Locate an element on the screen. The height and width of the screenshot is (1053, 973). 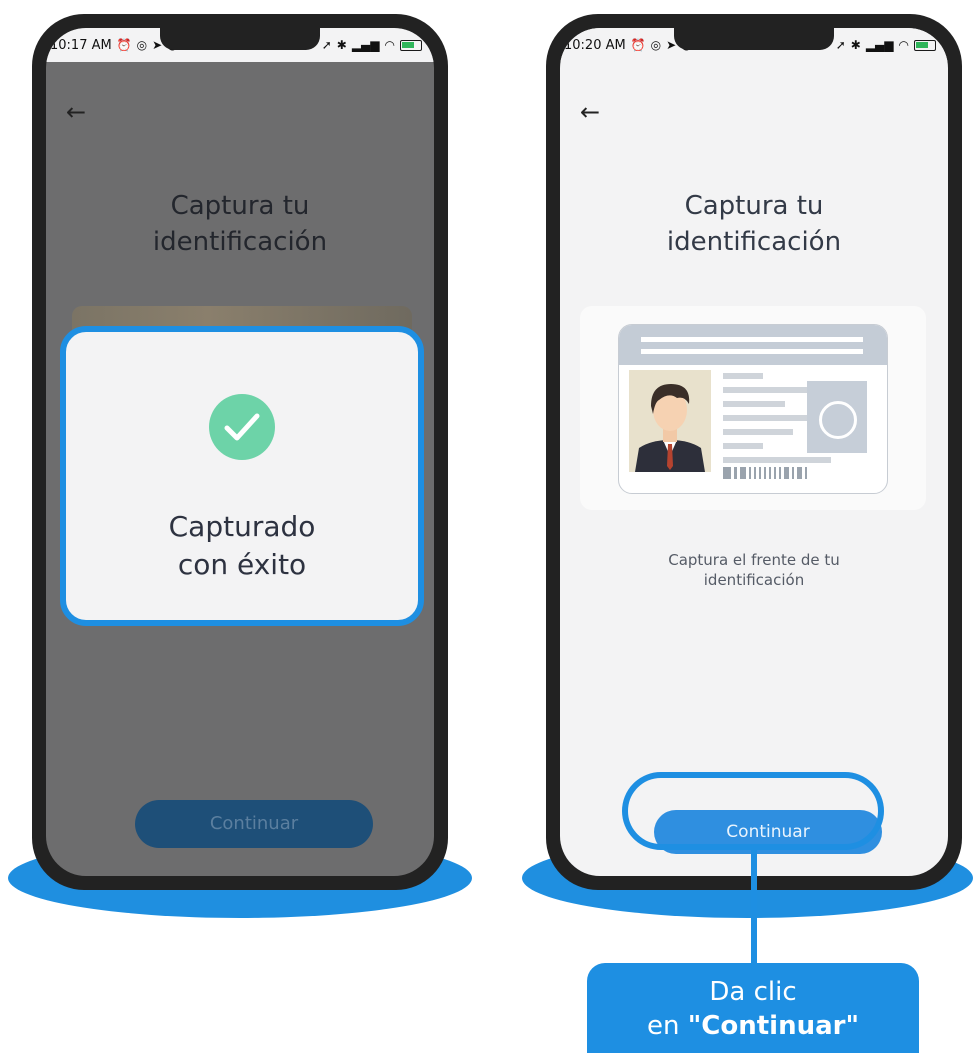
success-modal: Capturado con éxito is located at coordinates (242, 476).